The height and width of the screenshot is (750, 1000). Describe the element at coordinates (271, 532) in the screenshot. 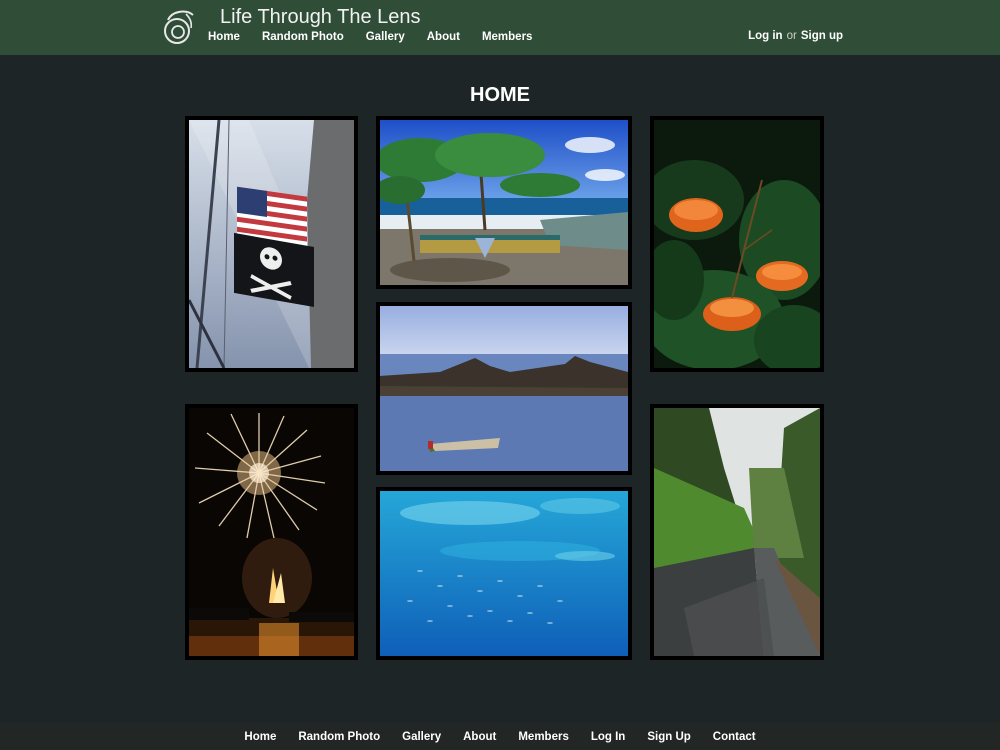

I see `photo-fireworks` at that location.